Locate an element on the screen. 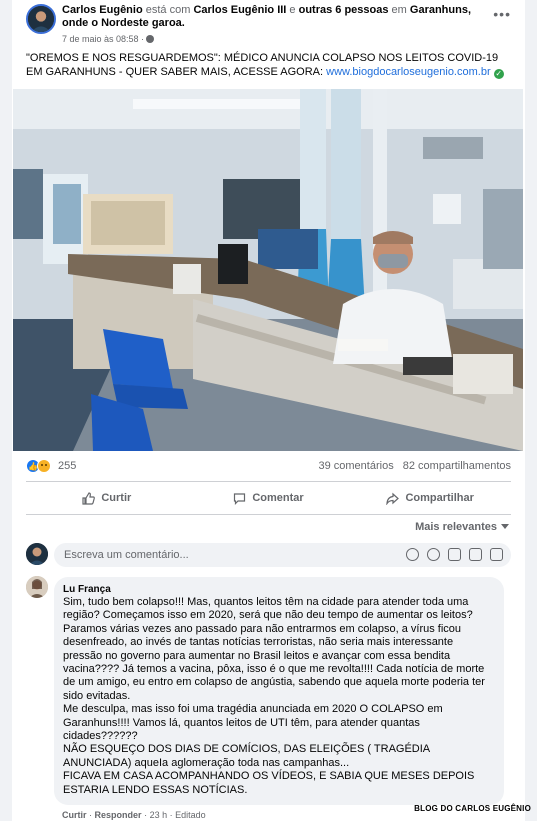 Image resolution: width=537 pixels, height=821 pixels. sad-icon is located at coordinates (44, 466).